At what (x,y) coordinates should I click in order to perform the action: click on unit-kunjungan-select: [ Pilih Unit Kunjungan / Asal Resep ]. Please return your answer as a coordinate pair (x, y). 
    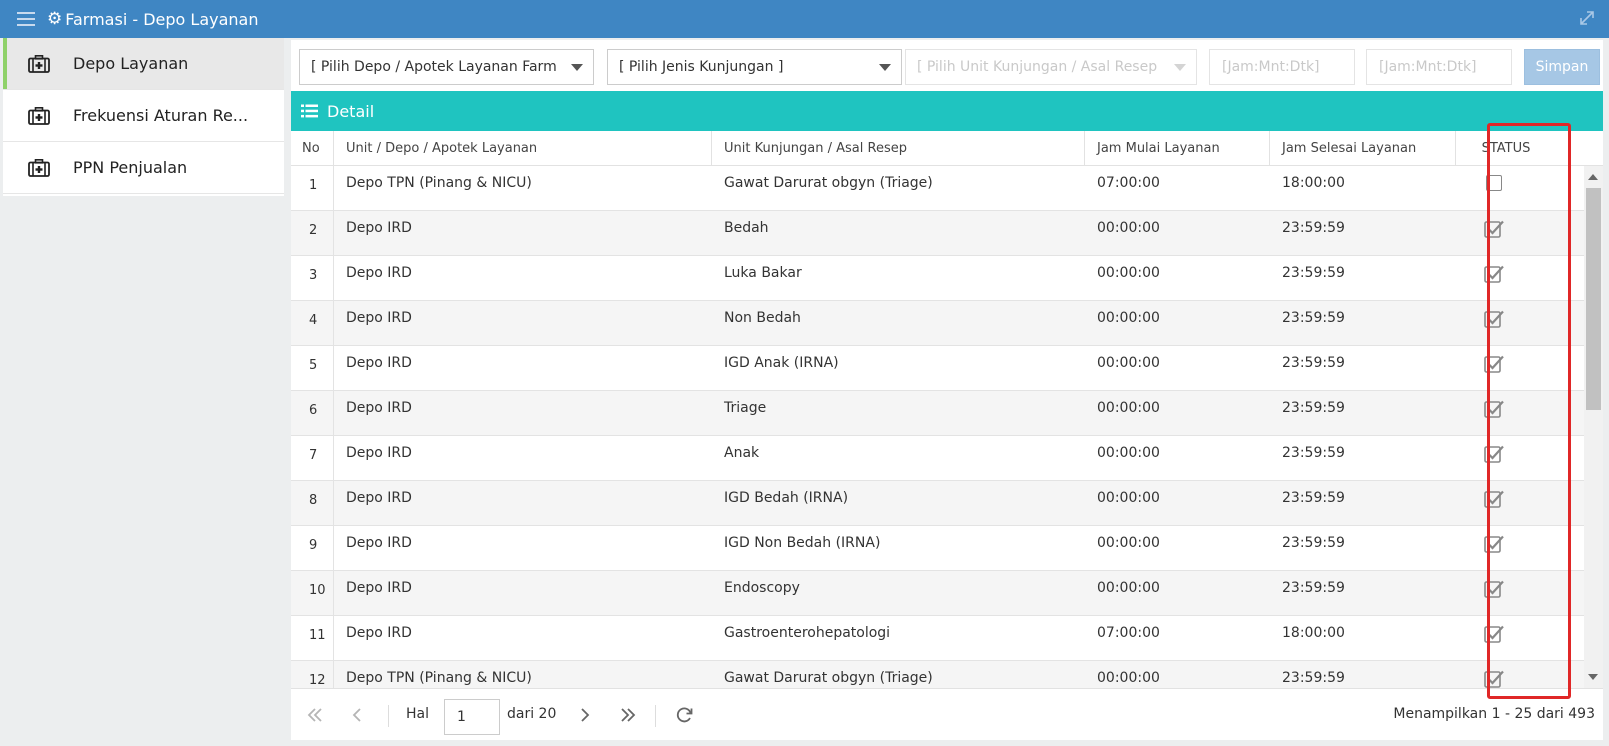
    Looking at the image, I should click on (1051, 67).